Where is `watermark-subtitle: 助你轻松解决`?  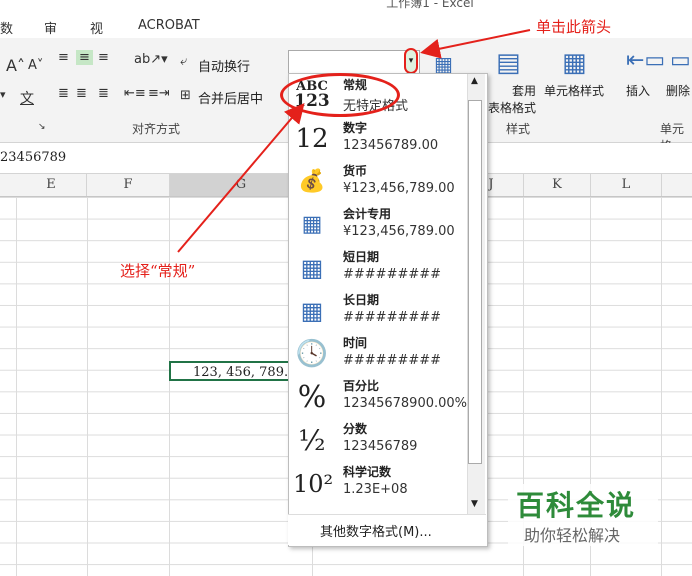
watermark-subtitle: 助你轻松解决 is located at coordinates (572, 535).